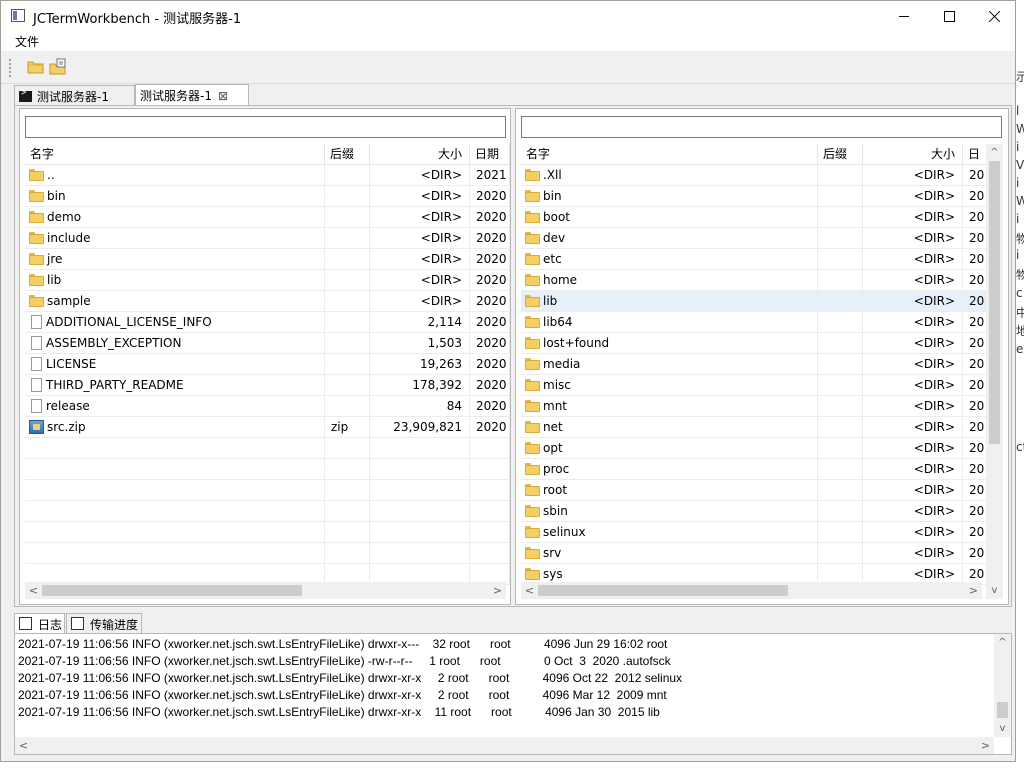  I want to click on tab-close-icon: ⊠, so click(223, 96).